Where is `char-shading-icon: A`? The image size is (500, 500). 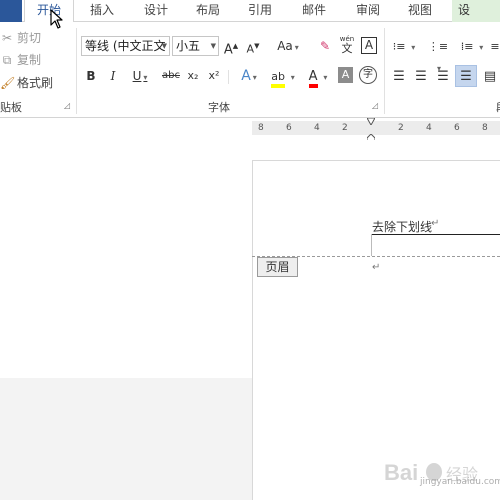
char-shading-icon: A is located at coordinates (345, 74).